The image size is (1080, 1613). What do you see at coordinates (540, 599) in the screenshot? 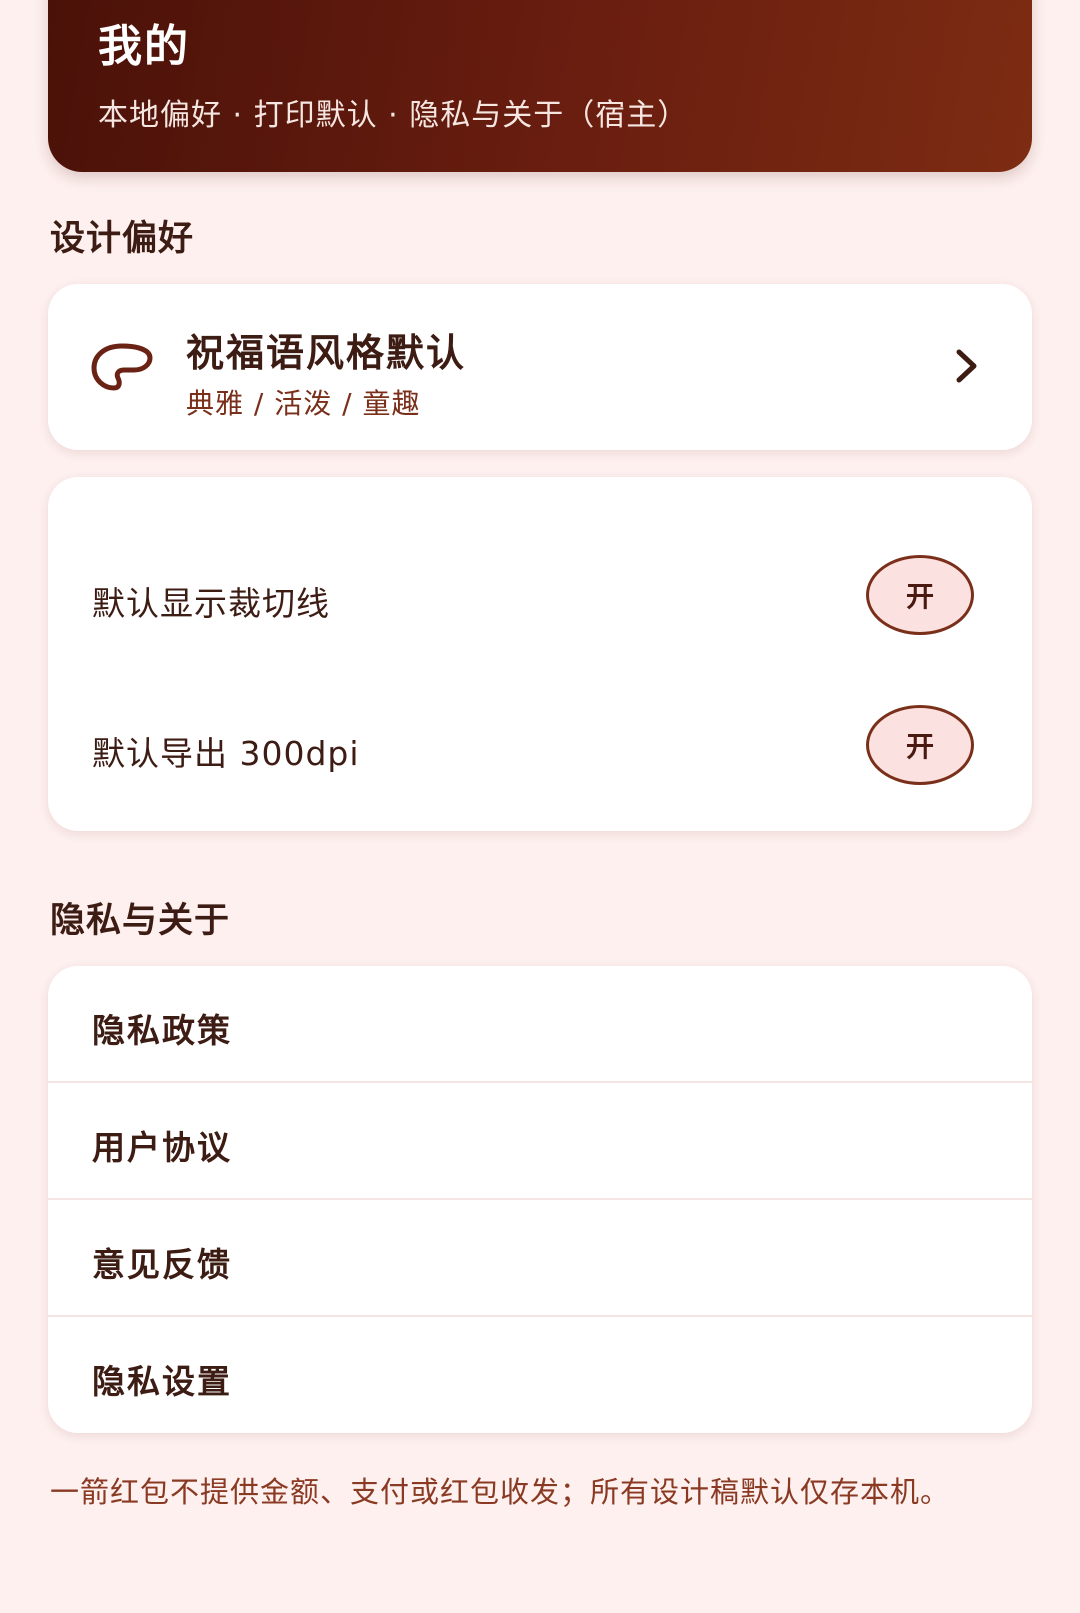
I see `toggle-row-crop-lines: 默认显示裁切线 开` at bounding box center [540, 599].